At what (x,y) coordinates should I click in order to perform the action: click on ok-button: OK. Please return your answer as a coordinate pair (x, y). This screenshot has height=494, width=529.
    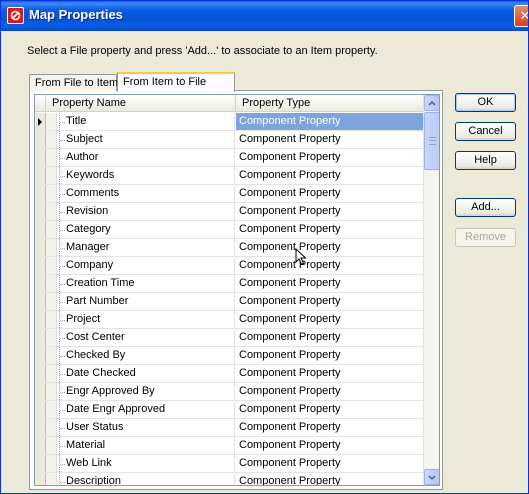
    Looking at the image, I should click on (485, 102).